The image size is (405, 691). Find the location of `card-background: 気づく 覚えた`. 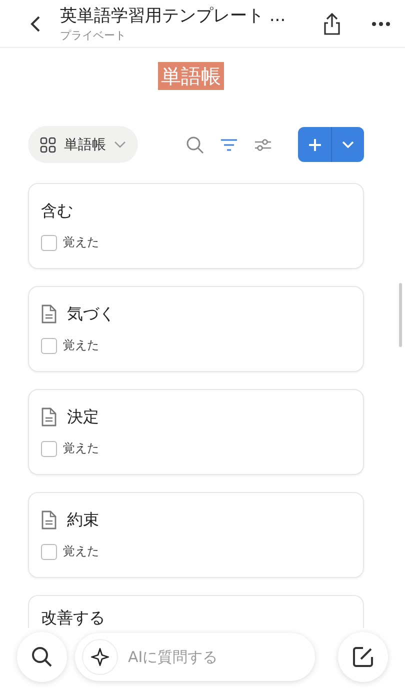

card-background: 気づく 覚えた is located at coordinates (196, 329).